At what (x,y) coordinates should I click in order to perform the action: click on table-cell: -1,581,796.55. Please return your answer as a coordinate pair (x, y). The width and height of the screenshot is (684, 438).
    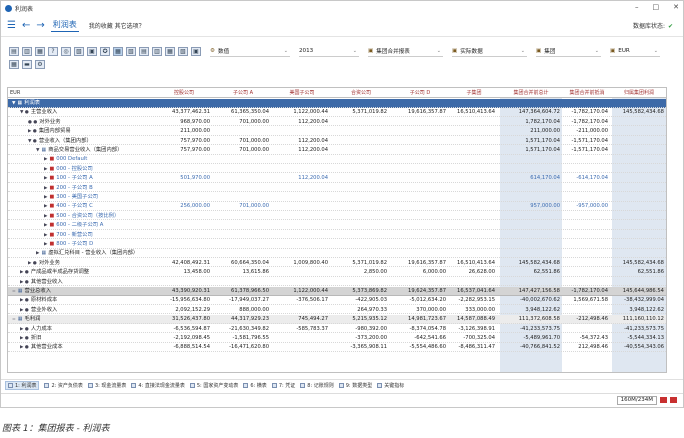
    Looking at the image, I should click on (243, 338).